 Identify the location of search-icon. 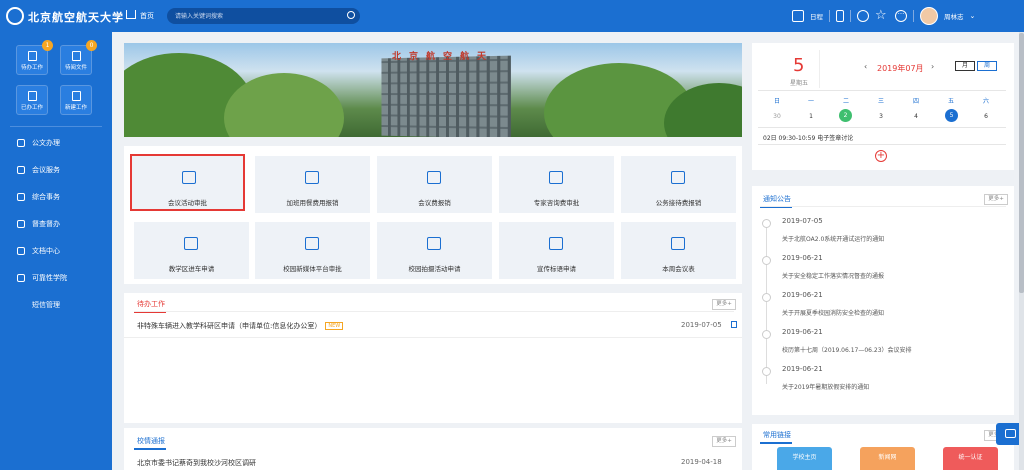
(351, 15).